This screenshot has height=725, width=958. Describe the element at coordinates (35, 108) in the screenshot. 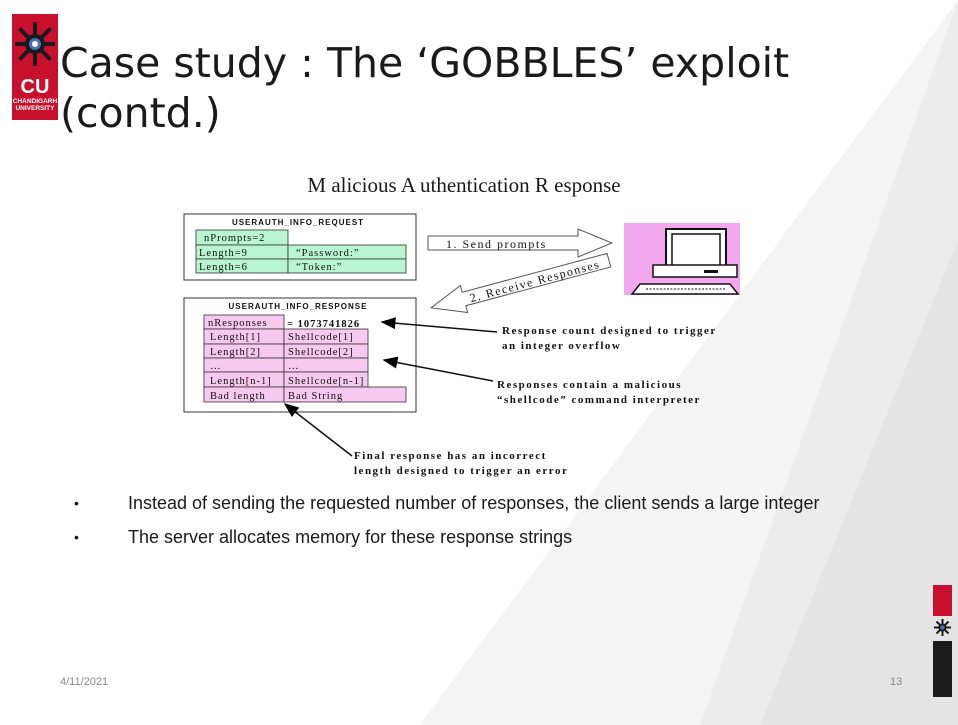

I see `logo-name-line2: UNIVERSITY` at that location.